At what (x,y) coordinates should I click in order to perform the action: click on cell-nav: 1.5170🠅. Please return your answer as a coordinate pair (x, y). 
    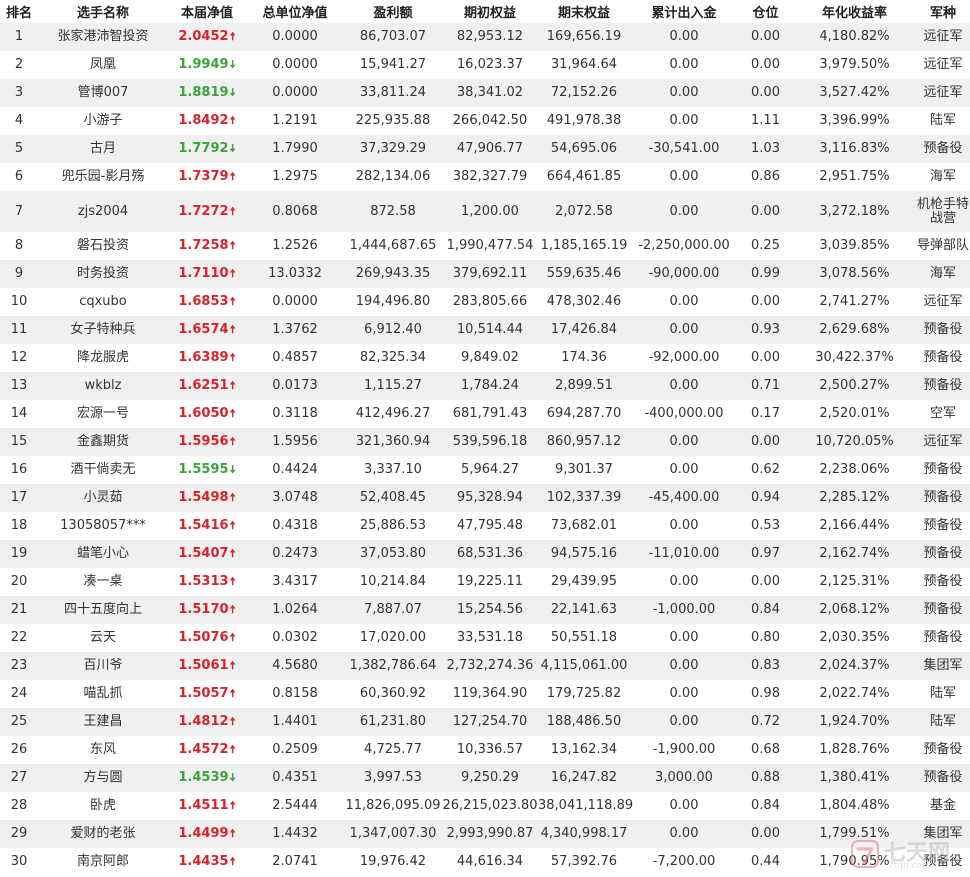
    Looking at the image, I should click on (207, 610).